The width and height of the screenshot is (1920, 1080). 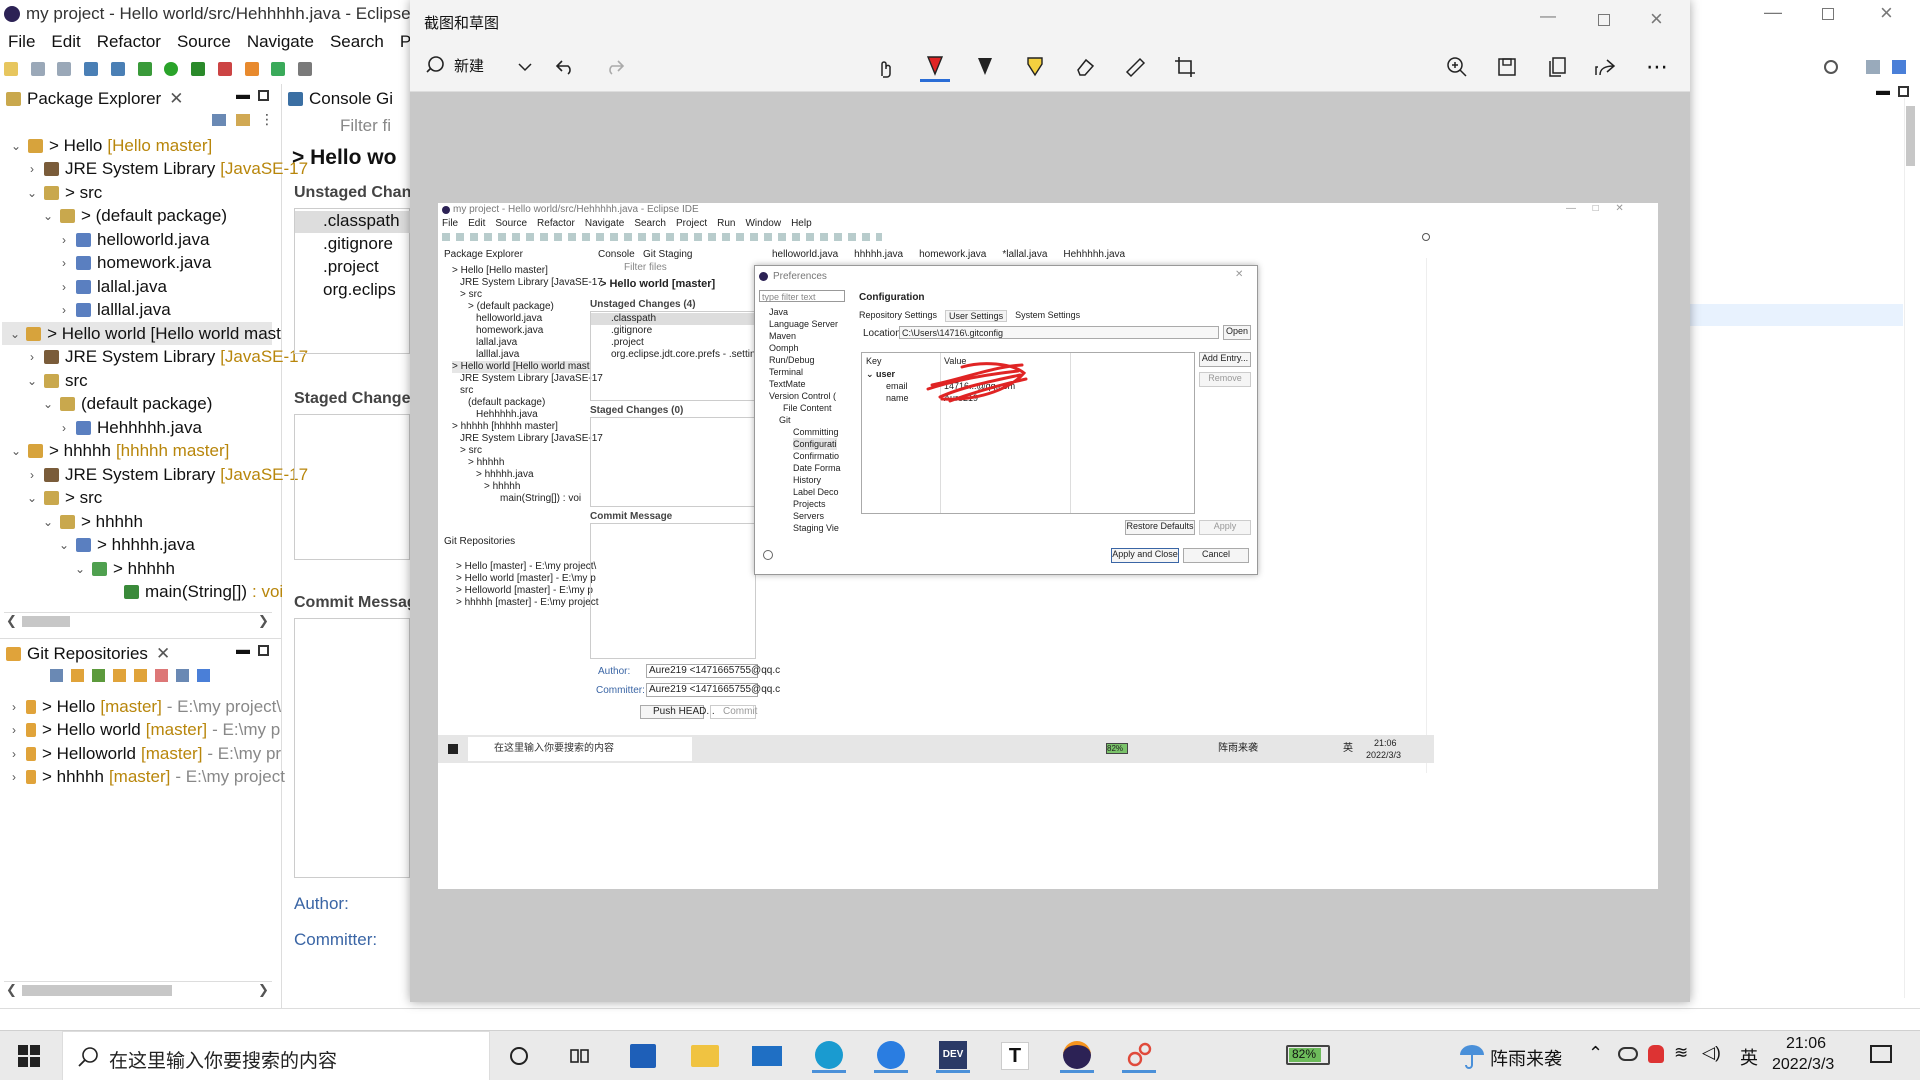 What do you see at coordinates (353, 222) in the screenshot?
I see `unstaged-file-item: .classpath` at bounding box center [353, 222].